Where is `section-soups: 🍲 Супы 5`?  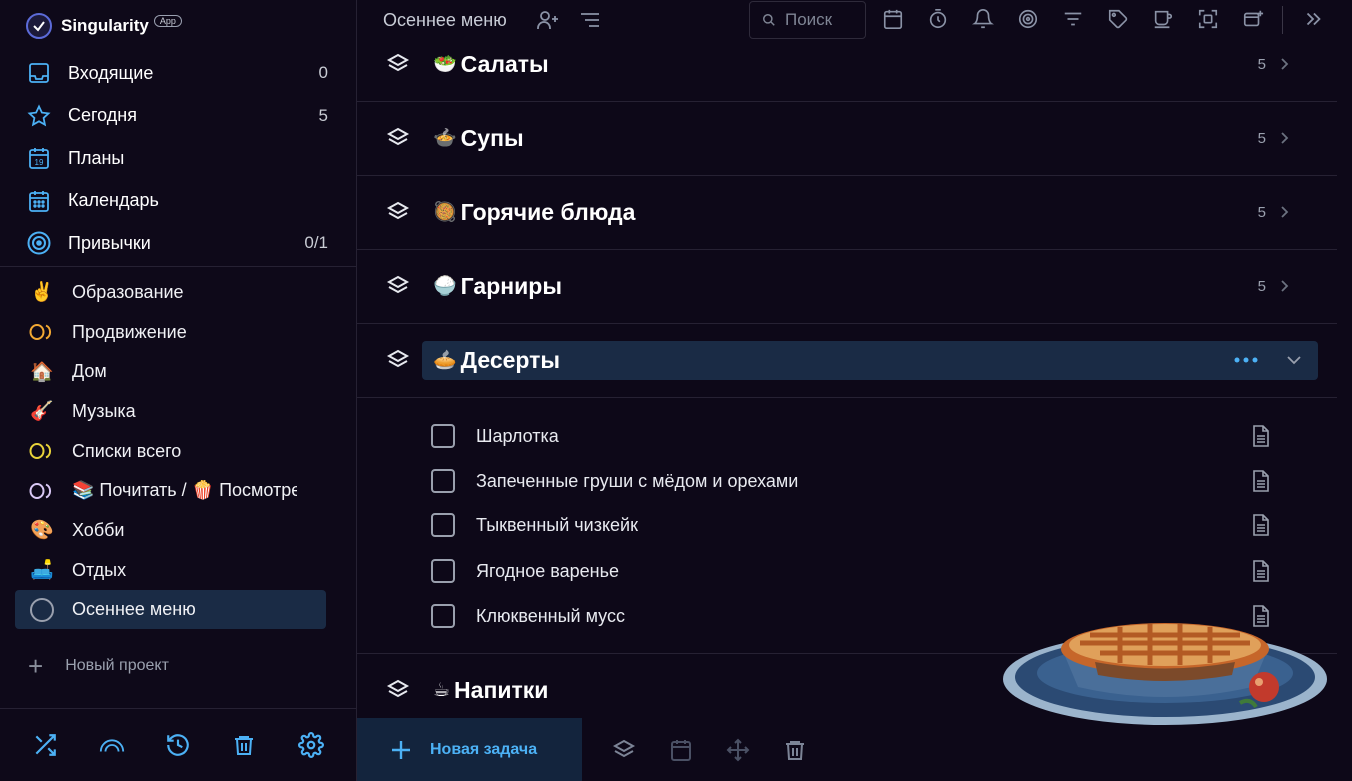 section-soups: 🍲 Супы 5 is located at coordinates (847, 138).